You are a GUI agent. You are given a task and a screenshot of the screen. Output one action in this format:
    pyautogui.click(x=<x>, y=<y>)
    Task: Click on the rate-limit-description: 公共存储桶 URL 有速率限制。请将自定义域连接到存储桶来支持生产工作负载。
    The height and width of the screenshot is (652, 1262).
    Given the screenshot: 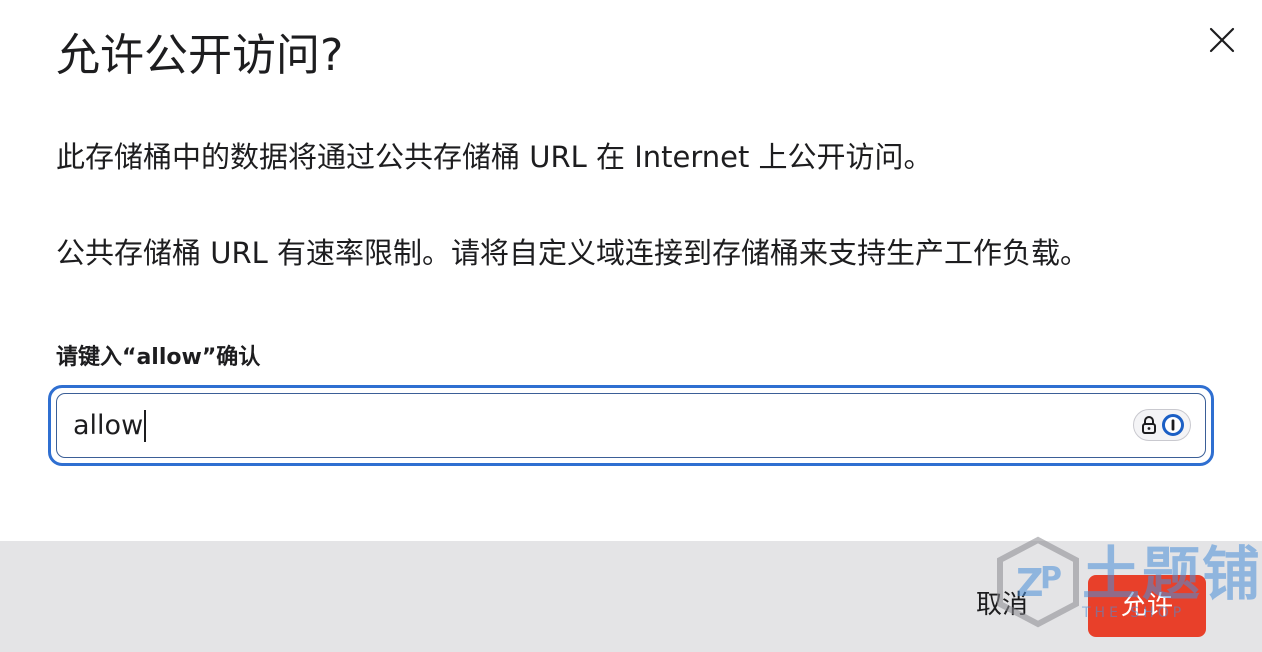 What is the action you would take?
    pyautogui.click(x=572, y=253)
    